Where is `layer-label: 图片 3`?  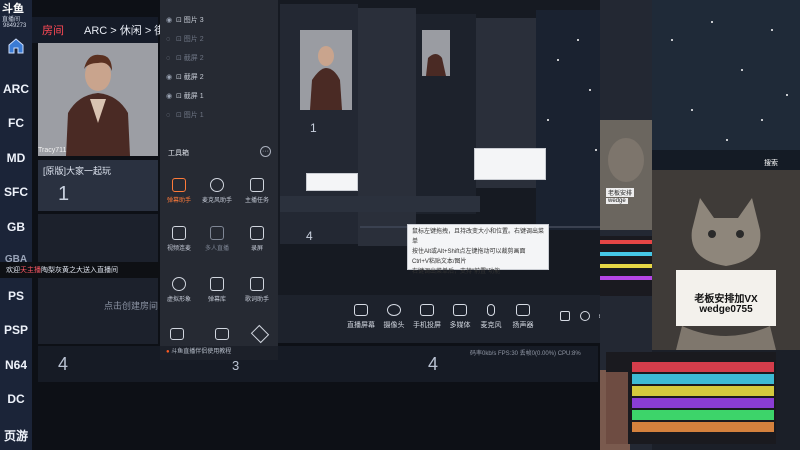 layer-label: 图片 3 is located at coordinates (193, 20).